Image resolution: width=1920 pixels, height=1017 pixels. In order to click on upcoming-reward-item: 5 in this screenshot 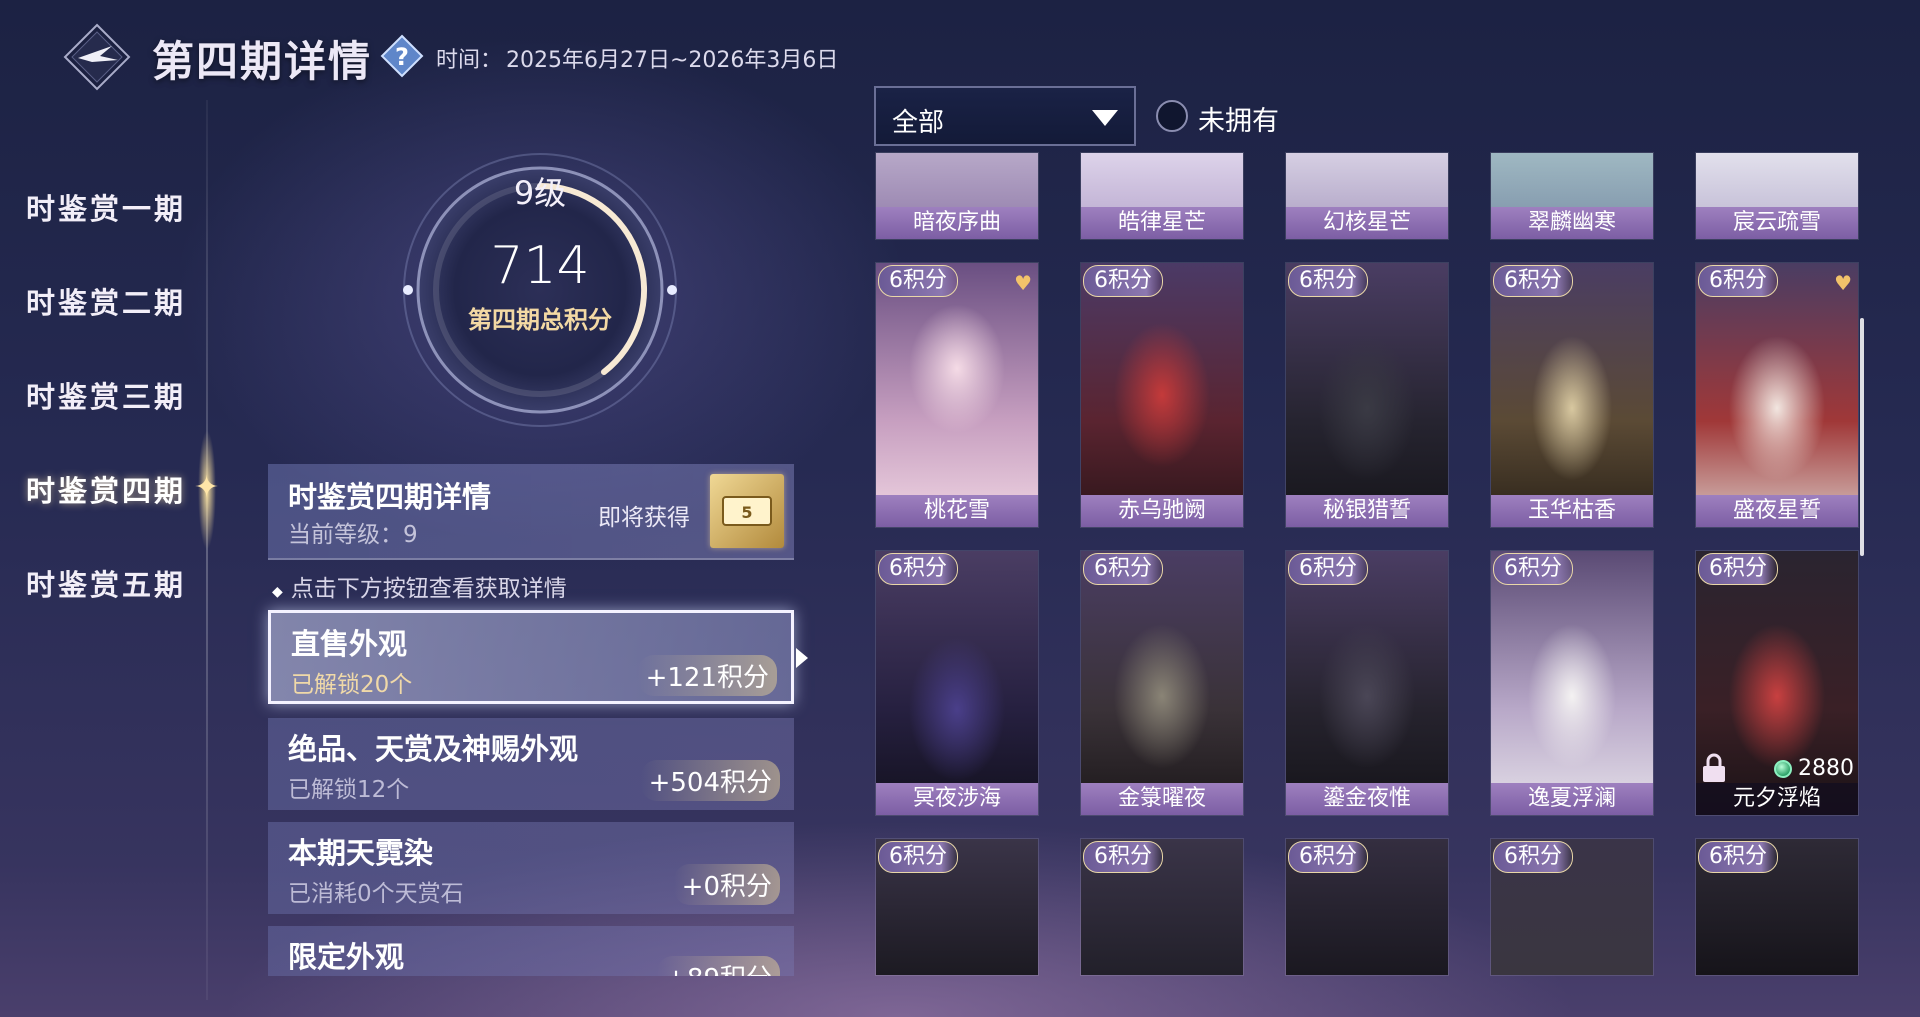, I will do `click(747, 511)`.